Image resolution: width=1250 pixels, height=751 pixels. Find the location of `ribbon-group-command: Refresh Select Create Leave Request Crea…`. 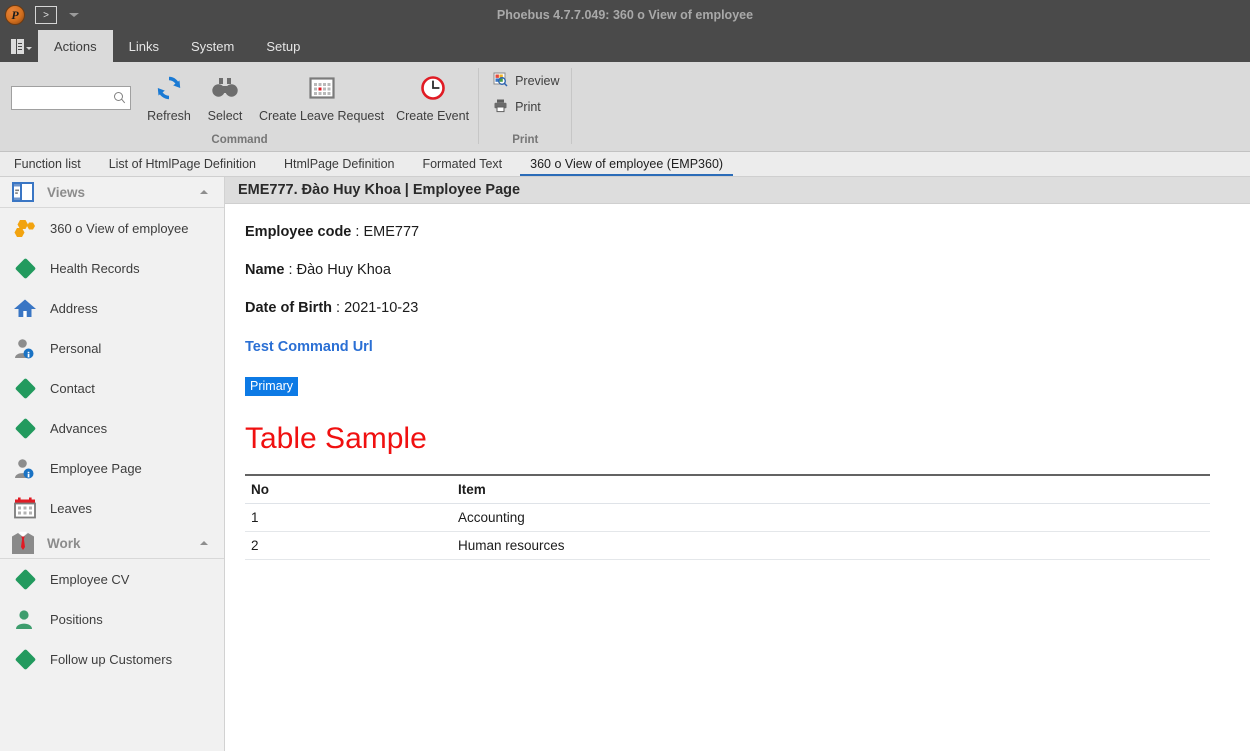

ribbon-group-command: Refresh Select Create Leave Request Crea… is located at coordinates (240, 107).